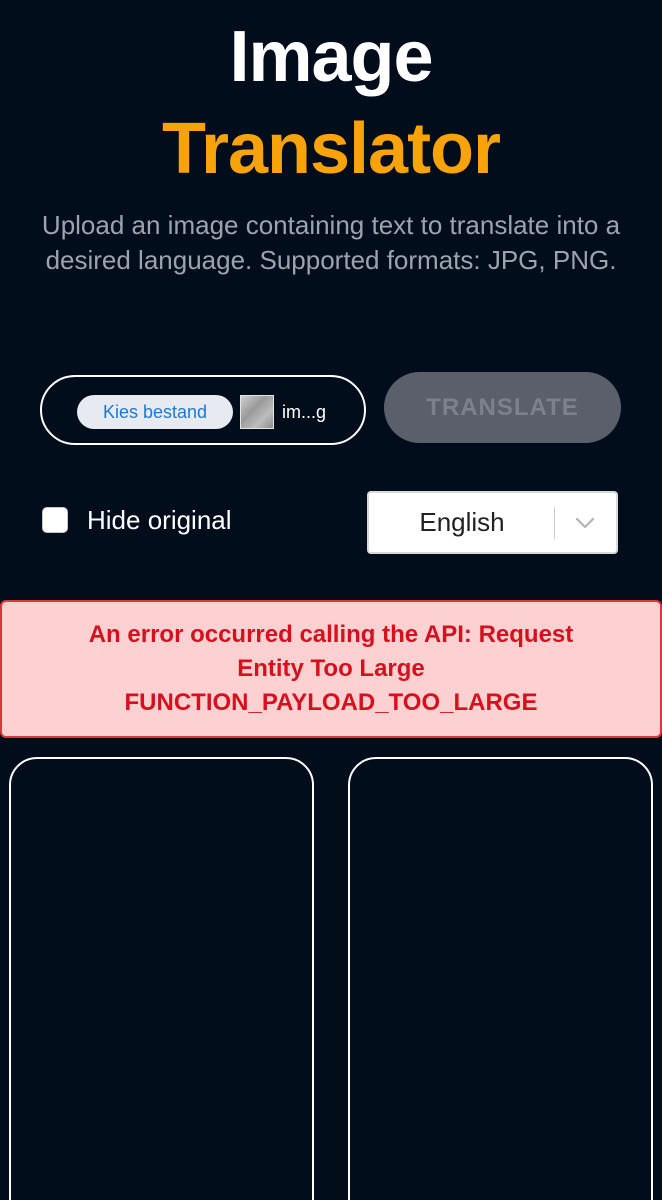  What do you see at coordinates (462, 522) in the screenshot?
I see `language-select-value: English` at bounding box center [462, 522].